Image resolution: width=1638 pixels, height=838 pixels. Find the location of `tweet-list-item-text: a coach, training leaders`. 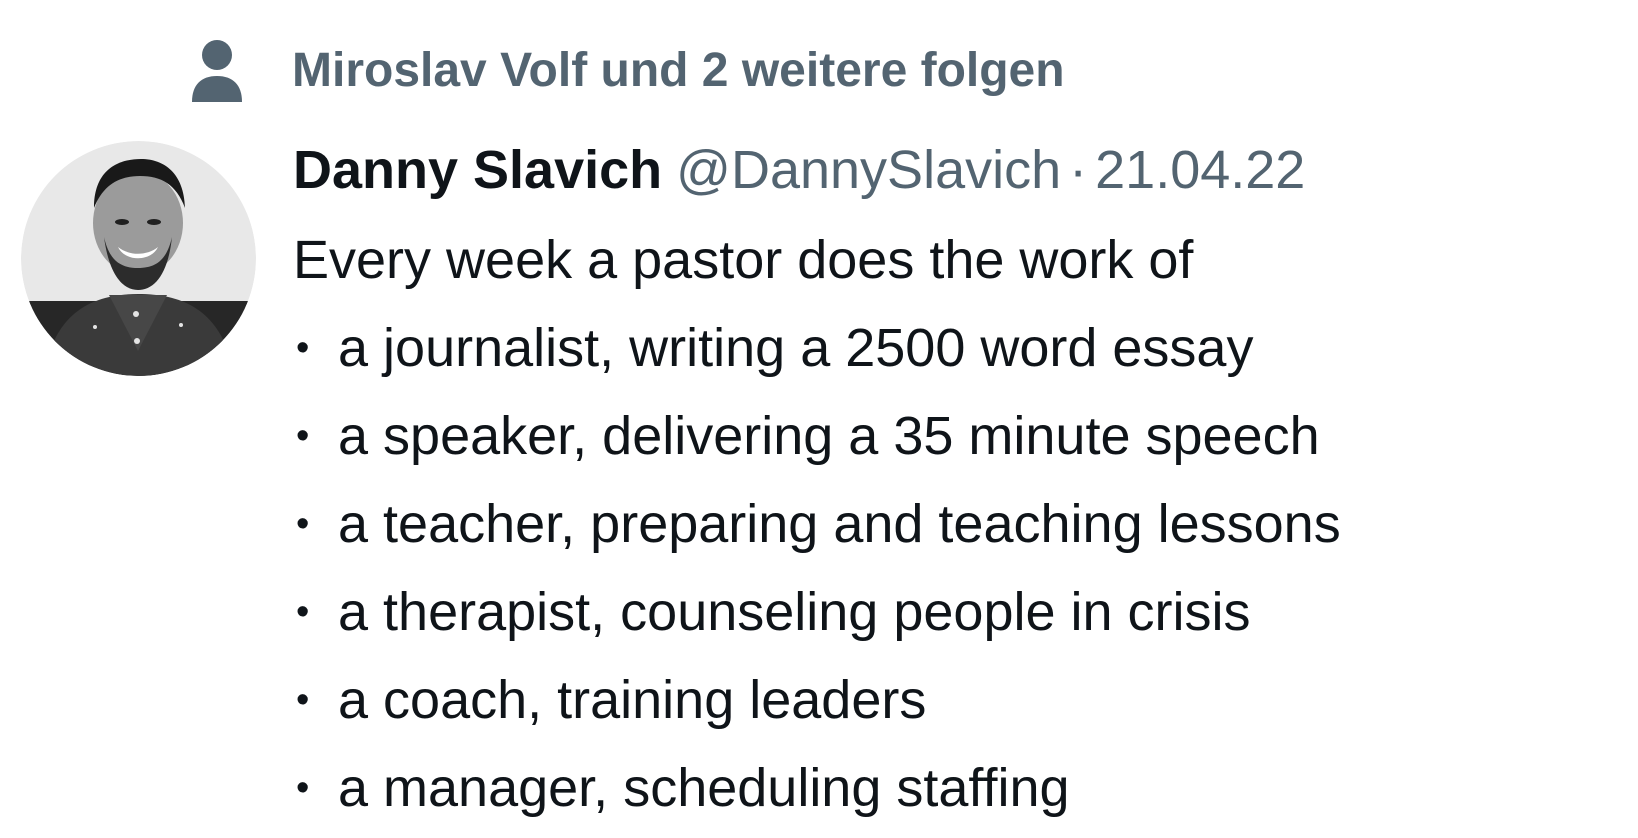

tweet-list-item-text: a coach, training leaders is located at coordinates (632, 700).